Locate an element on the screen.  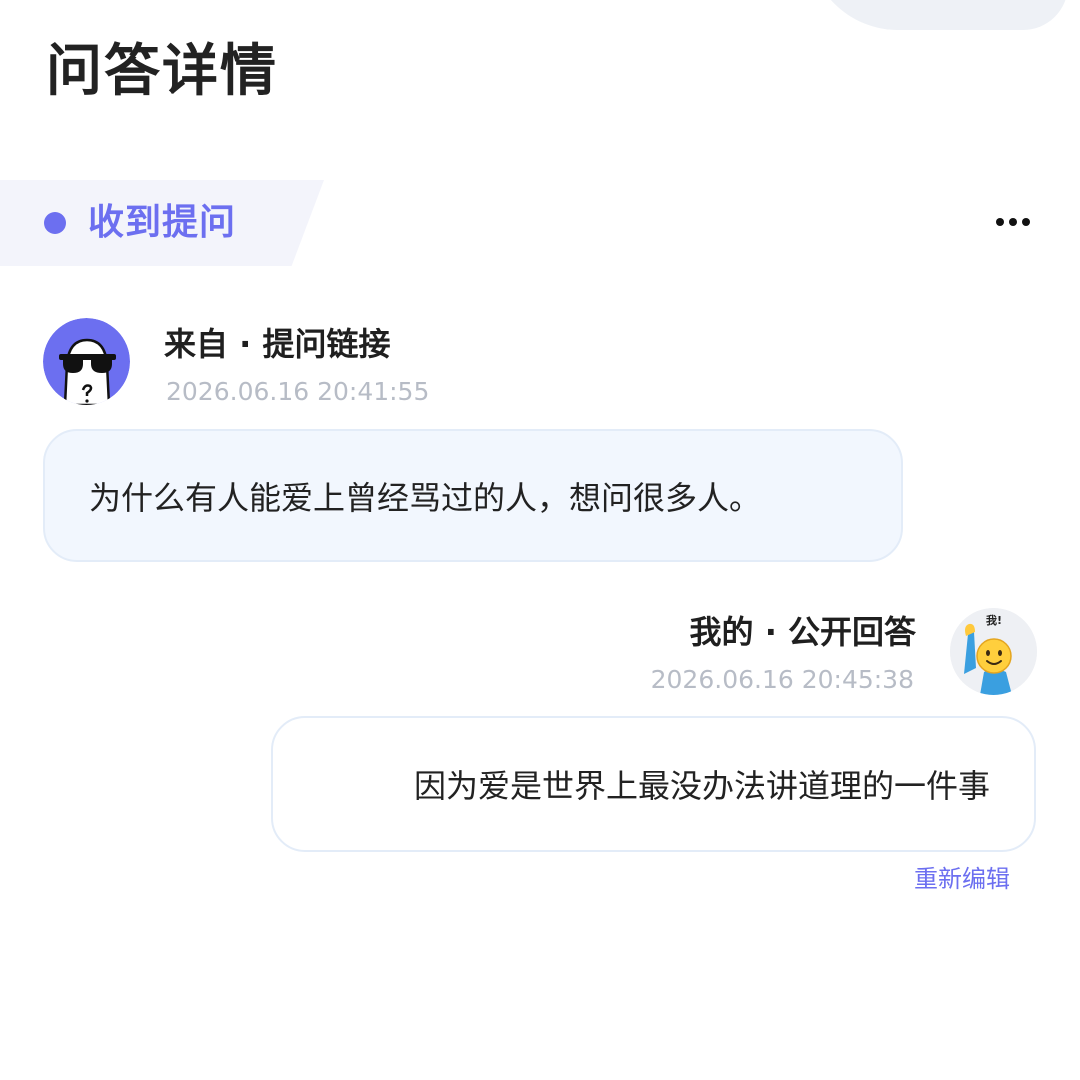
page-title: 问答详情 is located at coordinates (162, 71).